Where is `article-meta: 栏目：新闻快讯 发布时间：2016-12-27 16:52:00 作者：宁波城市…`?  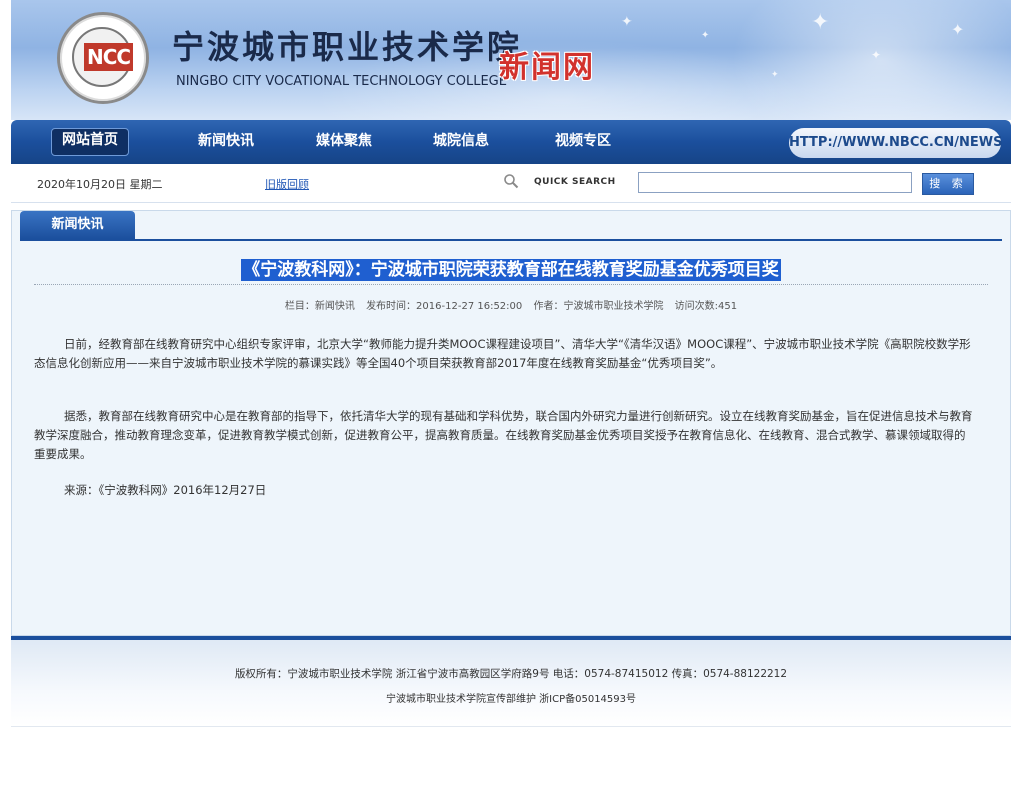 article-meta: 栏目：新闻快讯 发布时间：2016-12-27 16:52:00 作者：宁波城市… is located at coordinates (511, 304).